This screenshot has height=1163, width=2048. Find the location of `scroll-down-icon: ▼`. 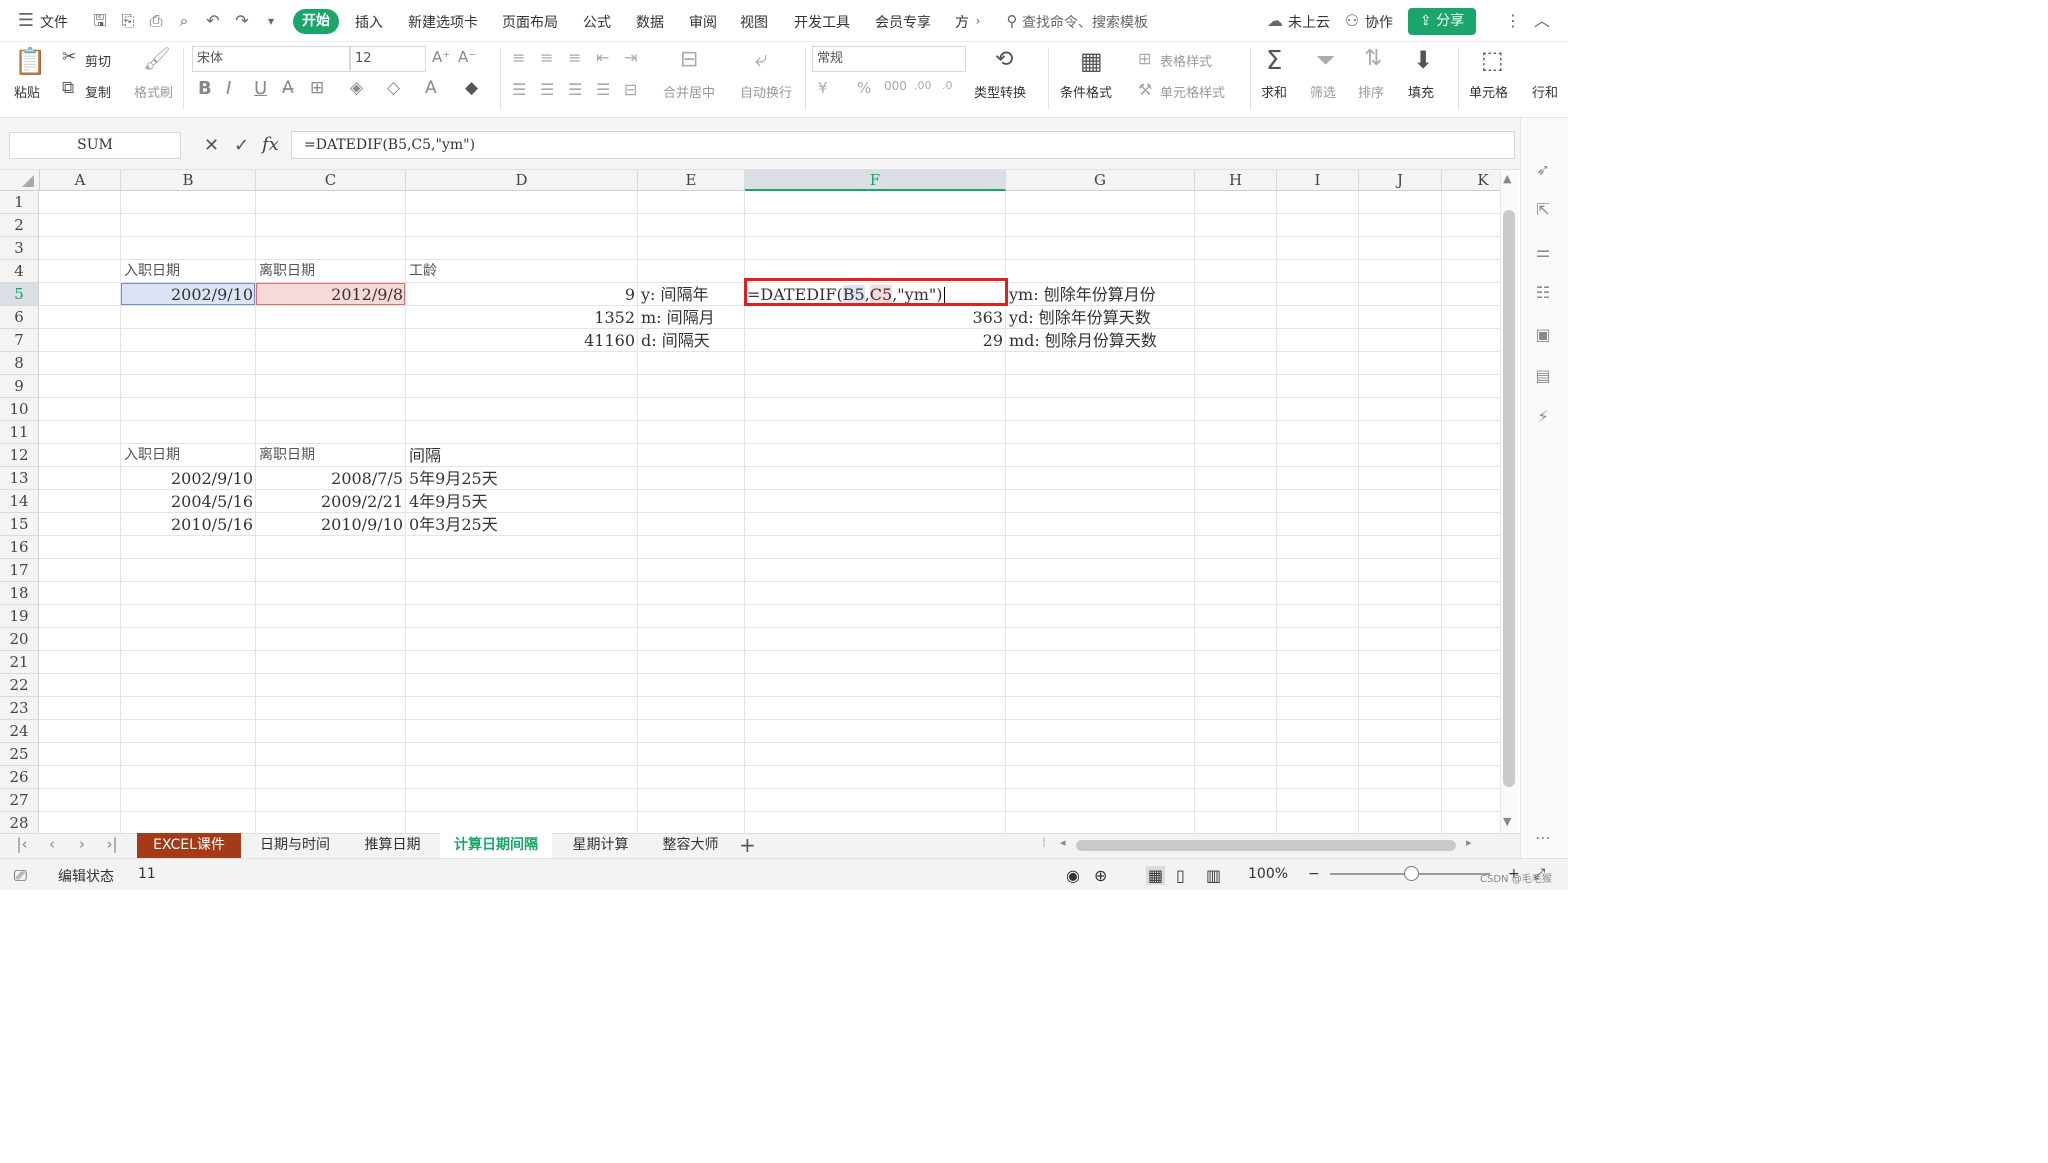

scroll-down-icon: ▼ is located at coordinates (1507, 821).